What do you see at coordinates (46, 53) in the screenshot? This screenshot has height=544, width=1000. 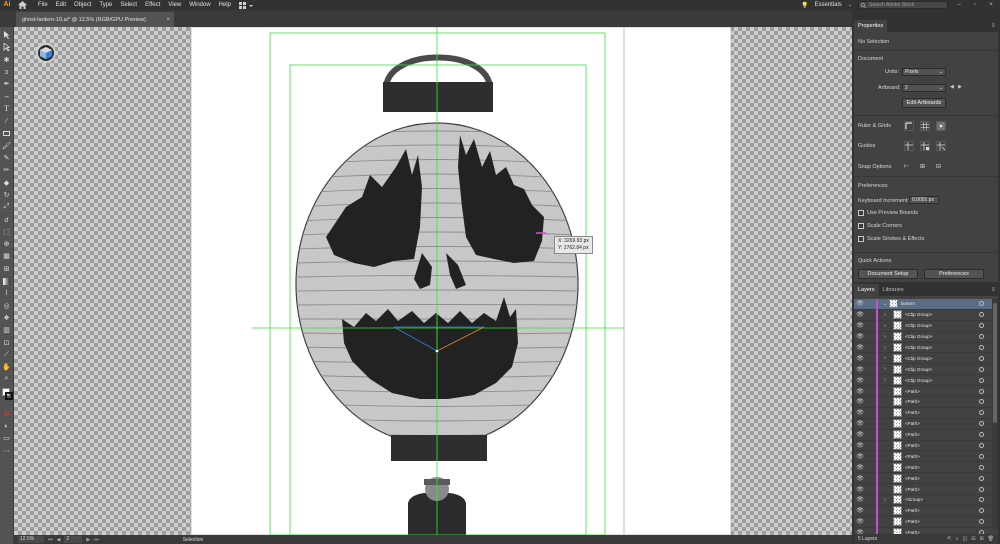 I see `perspective-view-badge` at bounding box center [46, 53].